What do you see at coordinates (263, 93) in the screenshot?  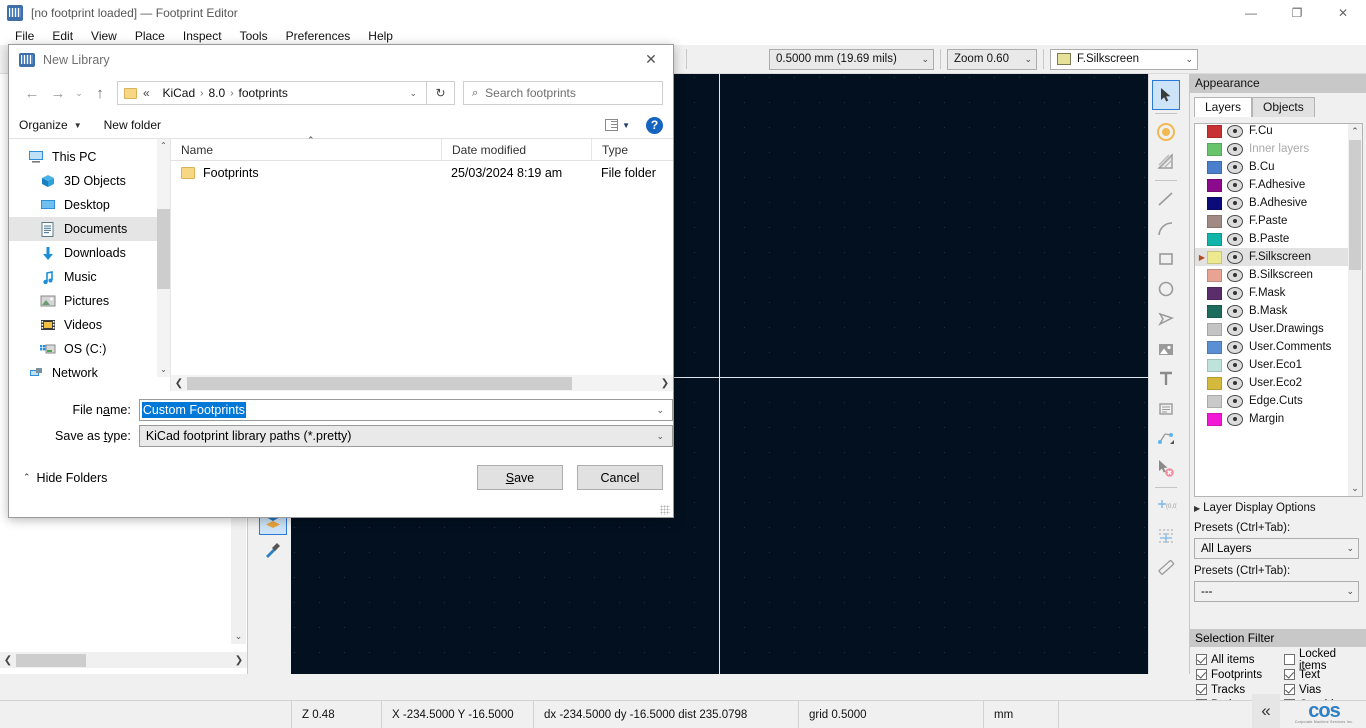 I see `breadcrumb-part-2: footprints` at bounding box center [263, 93].